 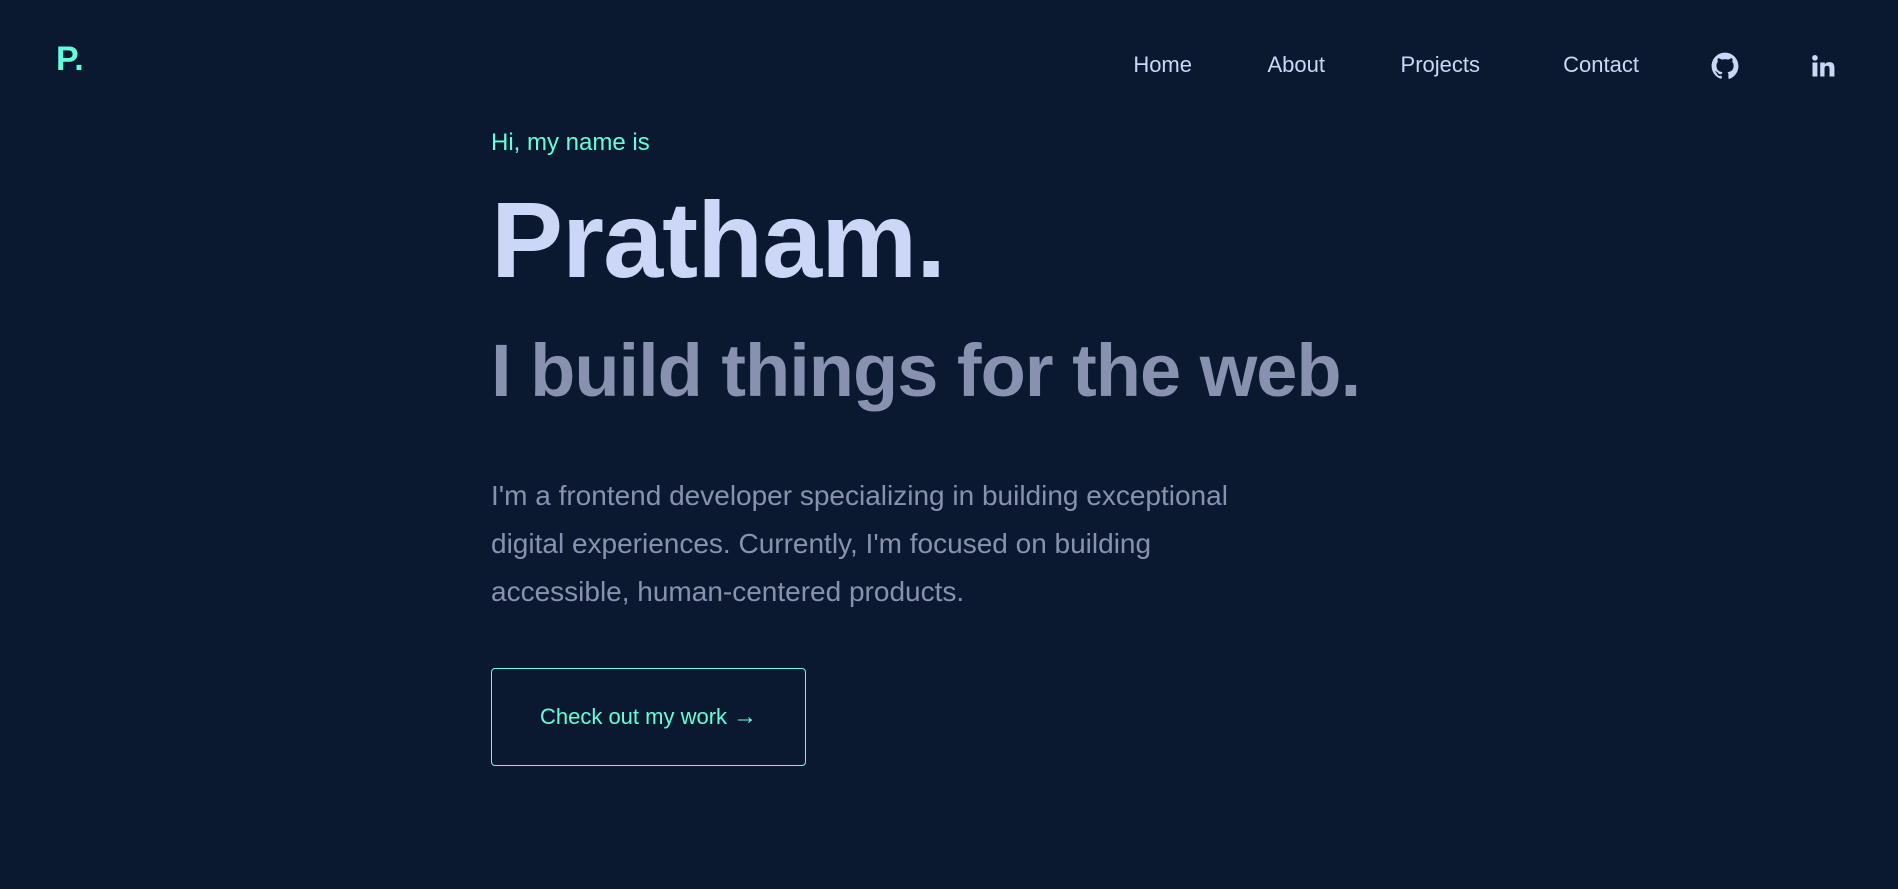 I want to click on check-out-work-button: Check out my work →, so click(x=648, y=717).